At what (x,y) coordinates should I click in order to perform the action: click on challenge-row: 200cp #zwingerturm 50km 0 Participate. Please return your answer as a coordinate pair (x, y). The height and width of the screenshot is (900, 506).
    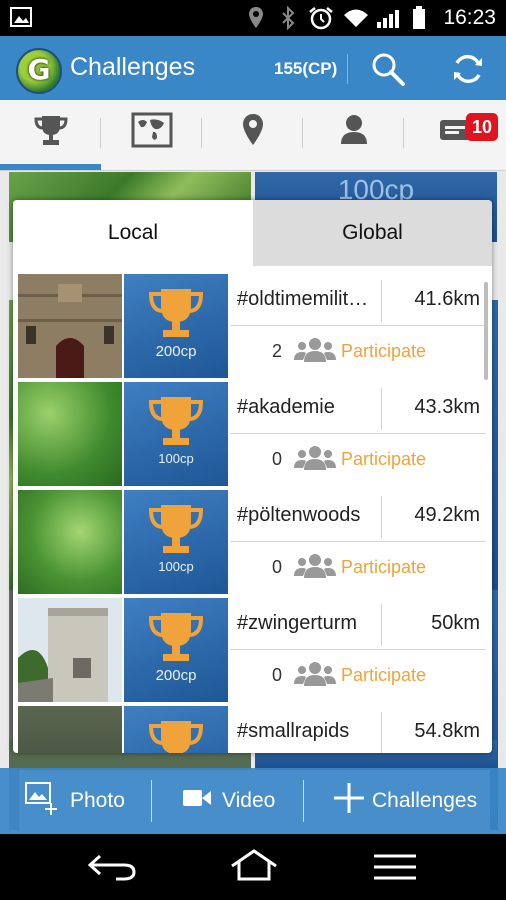
    Looking at the image, I should click on (252, 651).